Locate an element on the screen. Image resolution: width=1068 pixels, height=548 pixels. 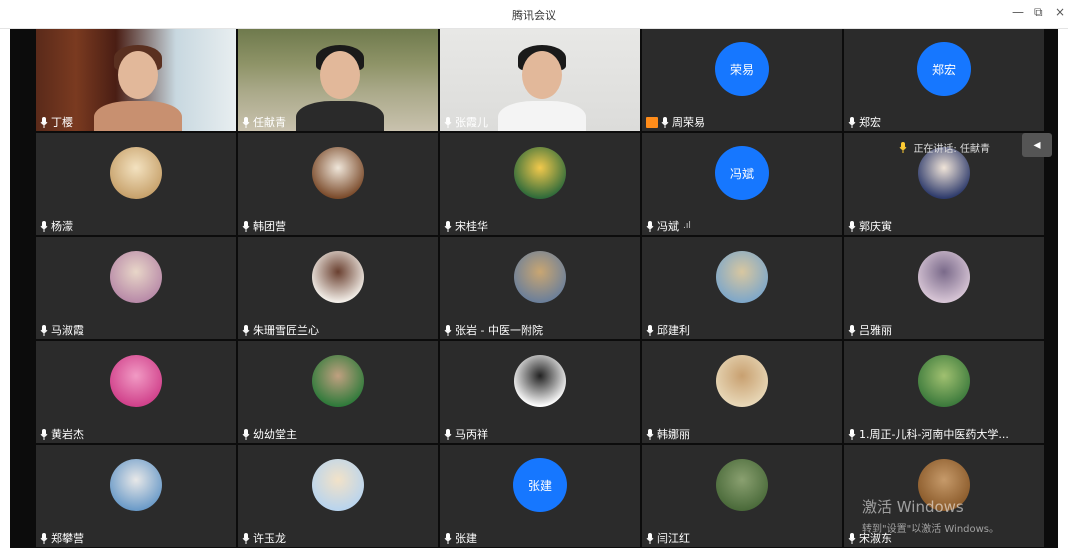
participant-name-bar: 郑攀营 is located at coordinates (62, 538).